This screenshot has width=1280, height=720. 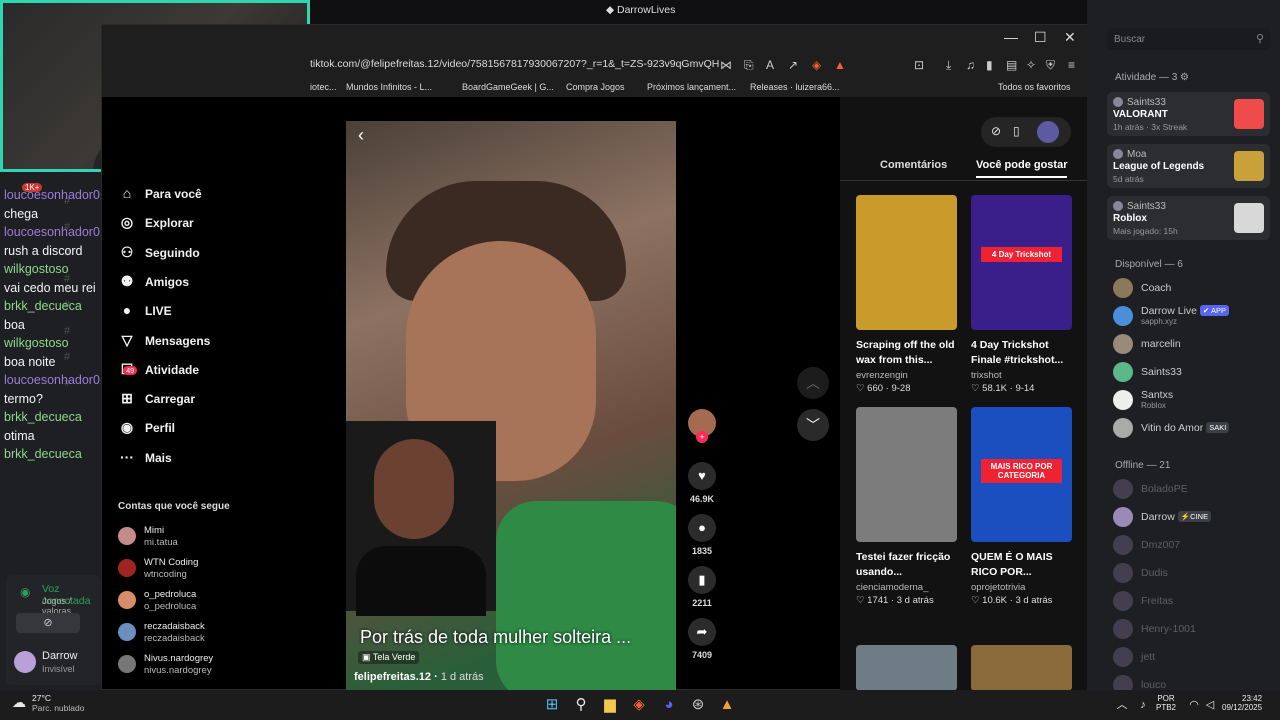 What do you see at coordinates (178, 340) in the screenshot?
I see `nav-label: Mensagens` at bounding box center [178, 340].